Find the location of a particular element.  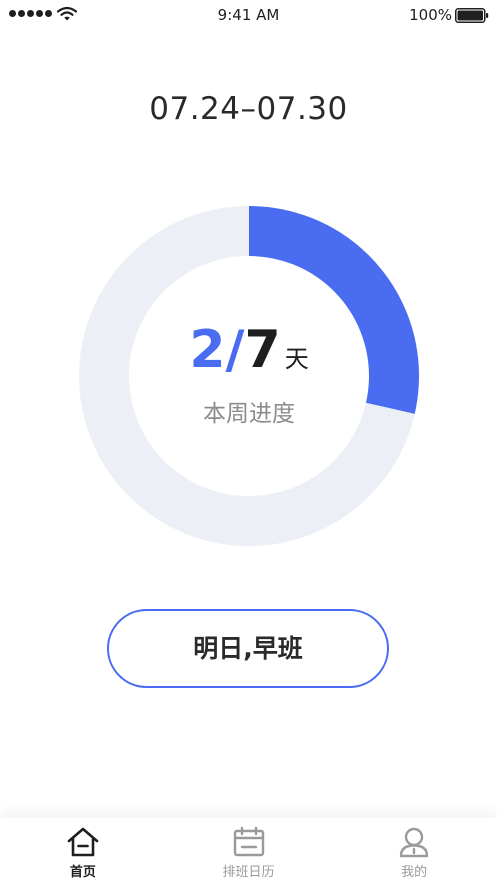

tab-profile-label: 我的 is located at coordinates (414, 872).